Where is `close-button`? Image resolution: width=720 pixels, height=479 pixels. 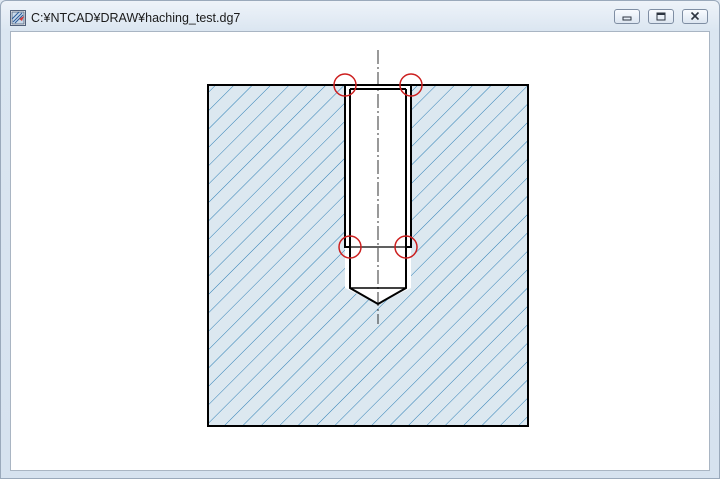 close-button is located at coordinates (695, 16).